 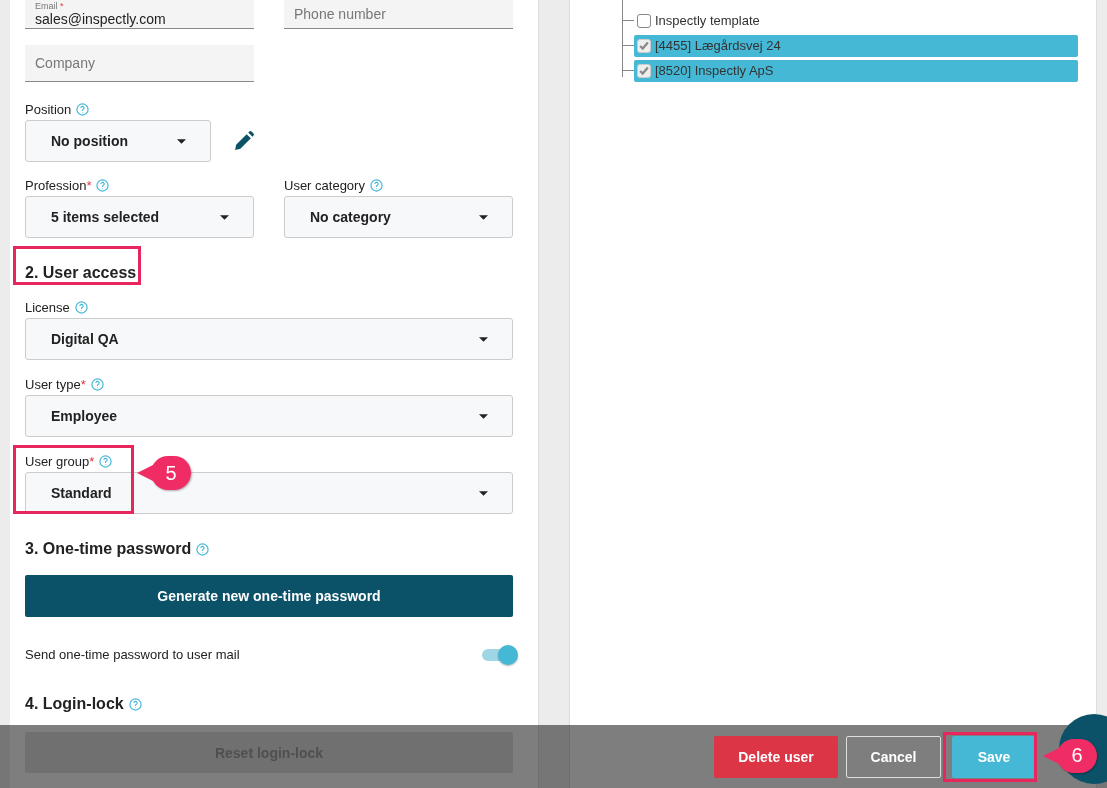 I want to click on footer-button: Delete user, so click(x=776, y=756).